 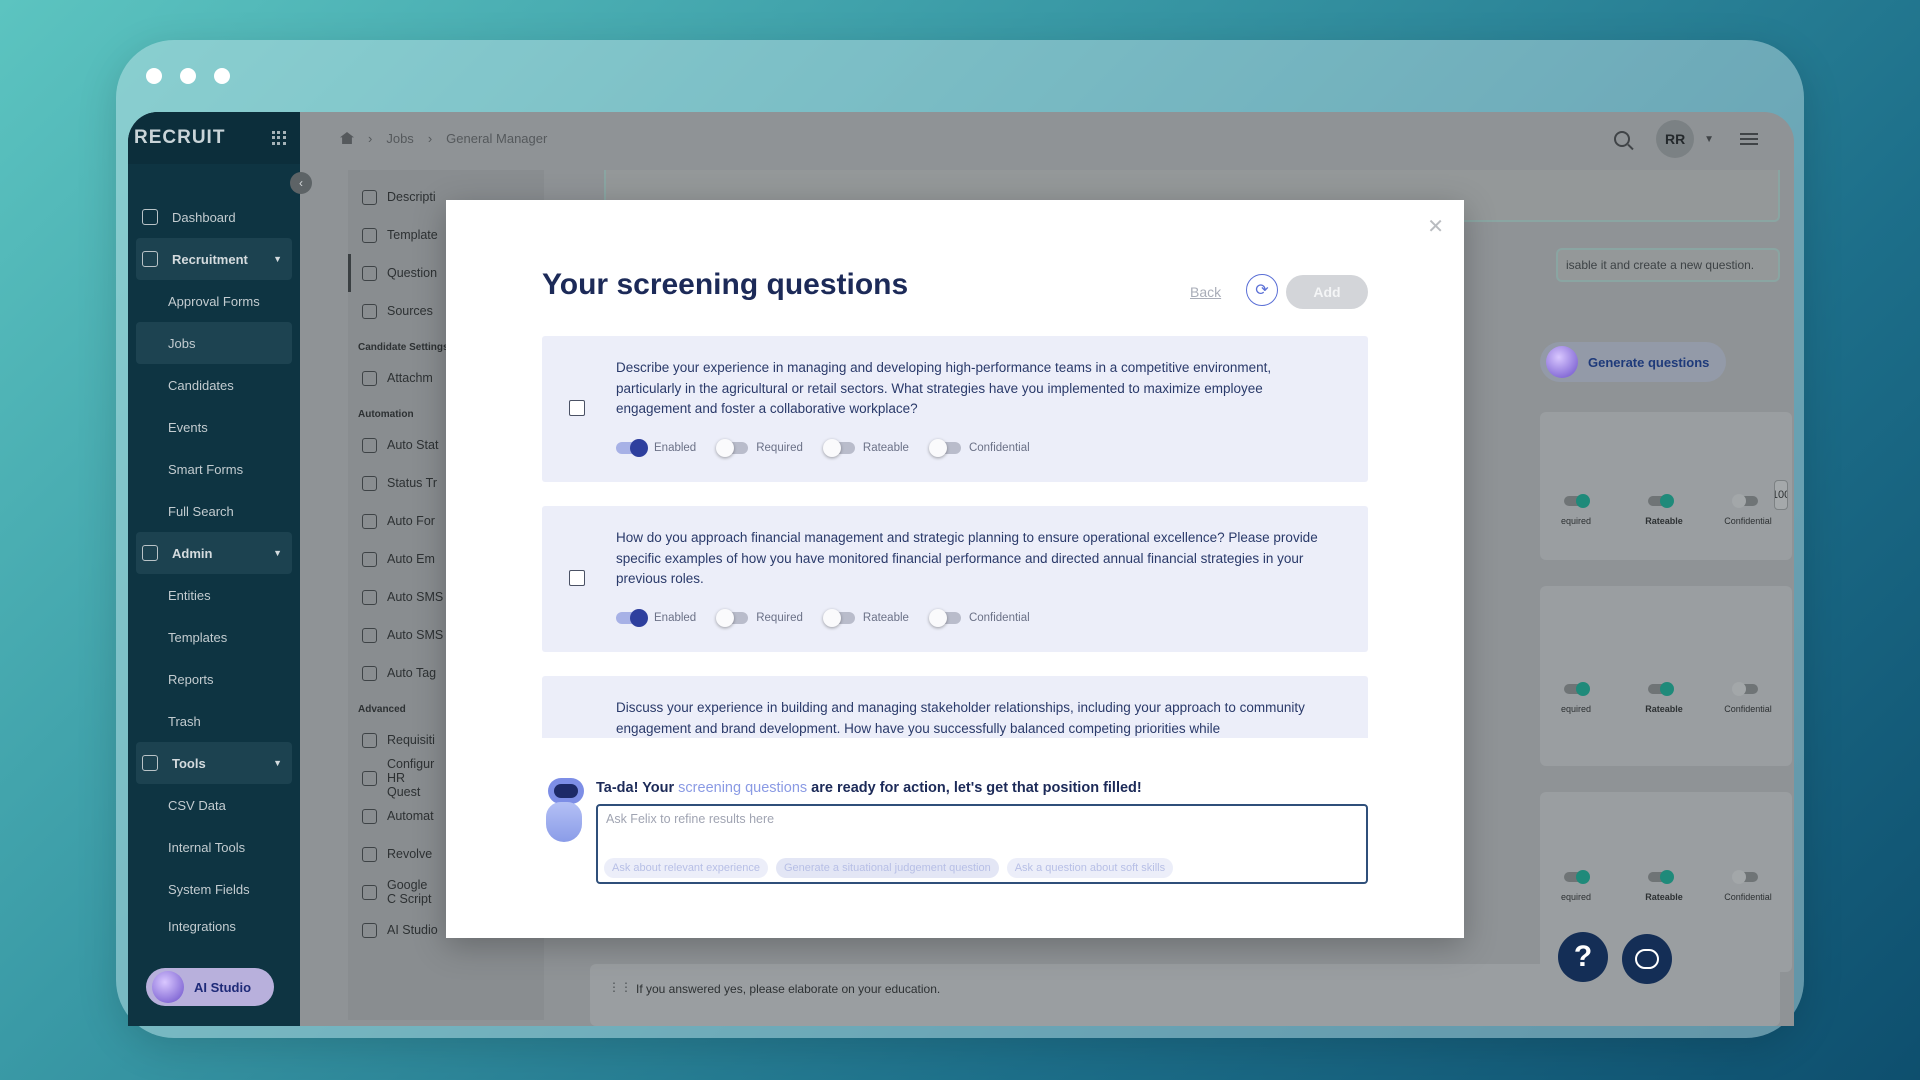 What do you see at coordinates (214, 511) in the screenshot?
I see `sidebar-item-full-search: Full Search` at bounding box center [214, 511].